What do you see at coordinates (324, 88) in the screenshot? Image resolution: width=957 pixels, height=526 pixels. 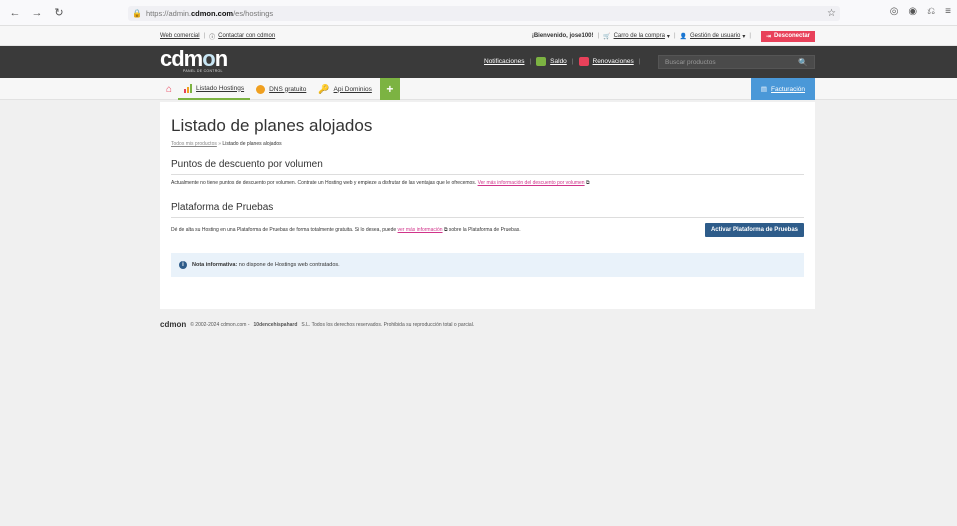 I see `key-icon: 🔑` at bounding box center [324, 88].